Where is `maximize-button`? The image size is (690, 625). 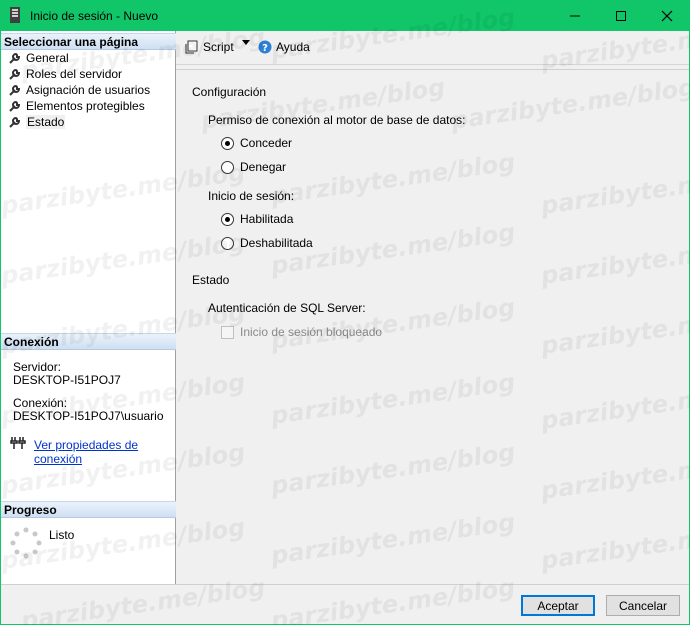 maximize-button is located at coordinates (621, 15).